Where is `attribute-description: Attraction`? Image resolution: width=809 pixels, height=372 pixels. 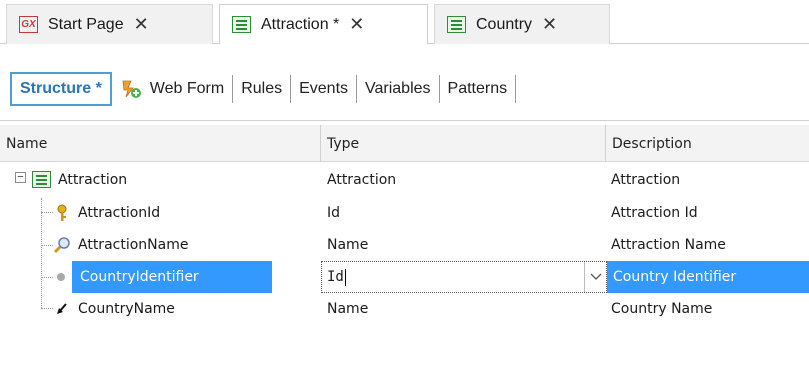
attribute-description: Attraction is located at coordinates (645, 180).